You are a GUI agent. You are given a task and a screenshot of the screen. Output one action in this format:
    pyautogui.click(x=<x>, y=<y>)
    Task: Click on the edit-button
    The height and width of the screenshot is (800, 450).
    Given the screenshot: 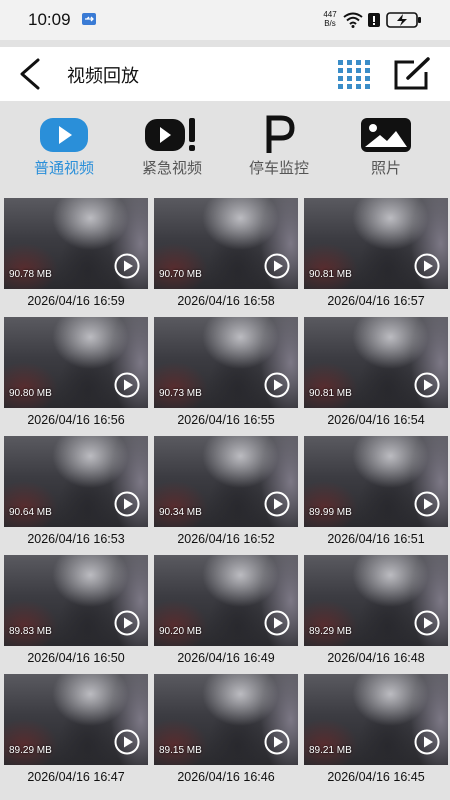 What is the action you would take?
    pyautogui.click(x=412, y=74)
    